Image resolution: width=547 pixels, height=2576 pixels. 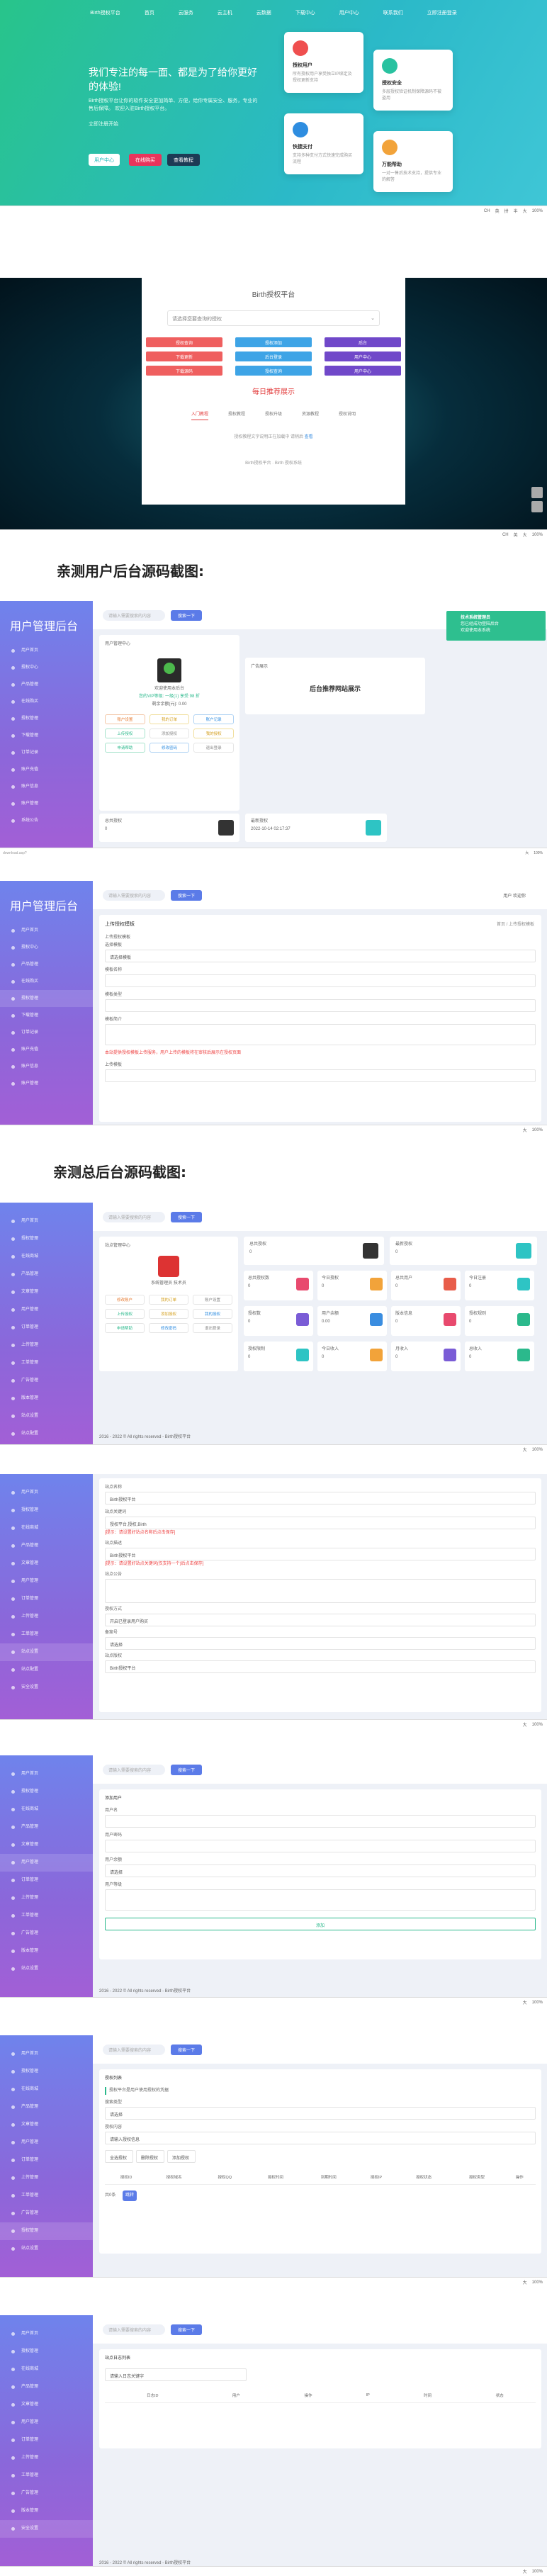 What do you see at coordinates (181, 2156) in the screenshot?
I see `add-auth-button: 添加授权` at bounding box center [181, 2156].